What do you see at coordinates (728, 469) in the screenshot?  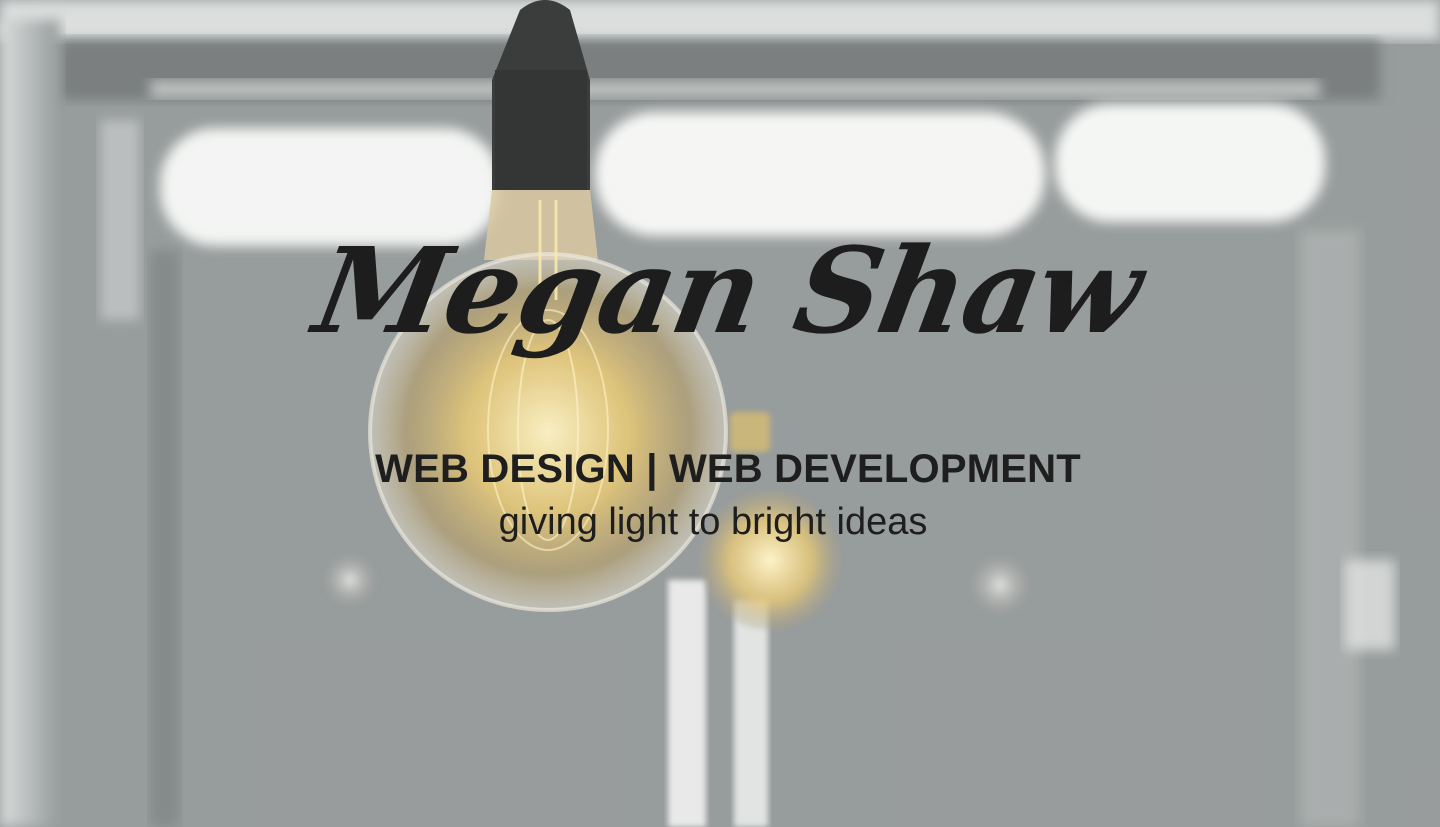 I see `services-tagline: WEB DESIGN | WEB DEVELOPMENT` at bounding box center [728, 469].